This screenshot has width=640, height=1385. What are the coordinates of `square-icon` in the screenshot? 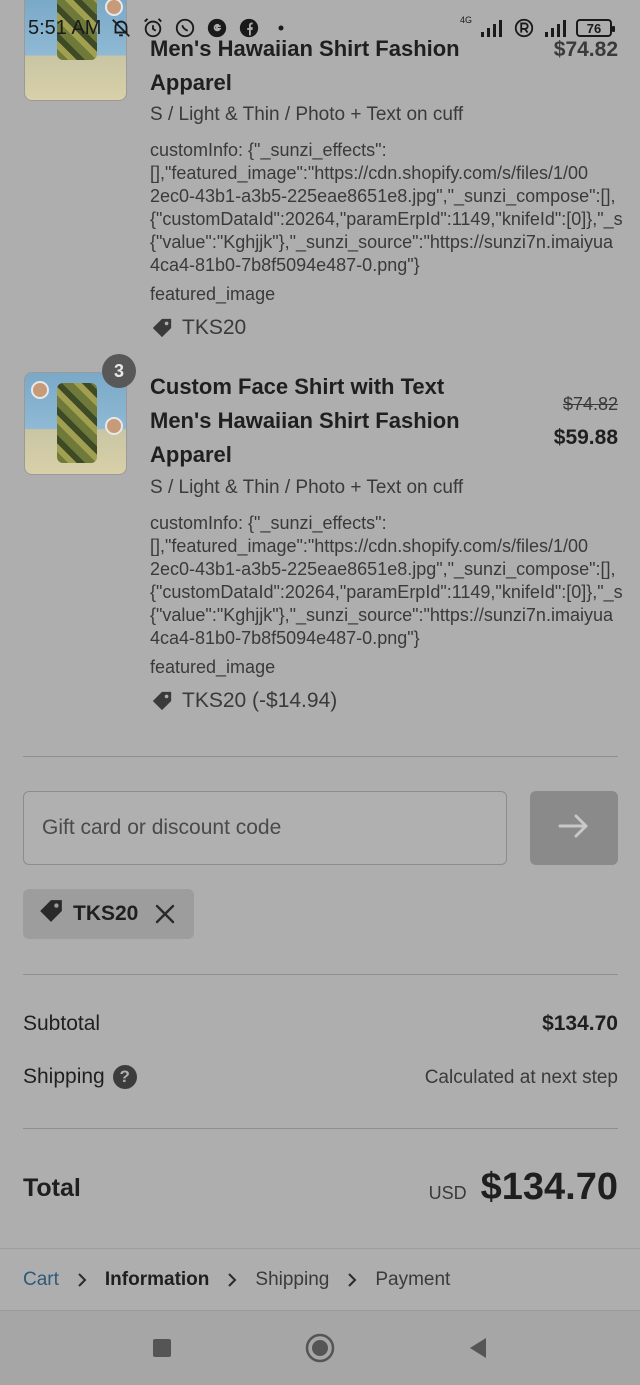 It's located at (162, 1348).